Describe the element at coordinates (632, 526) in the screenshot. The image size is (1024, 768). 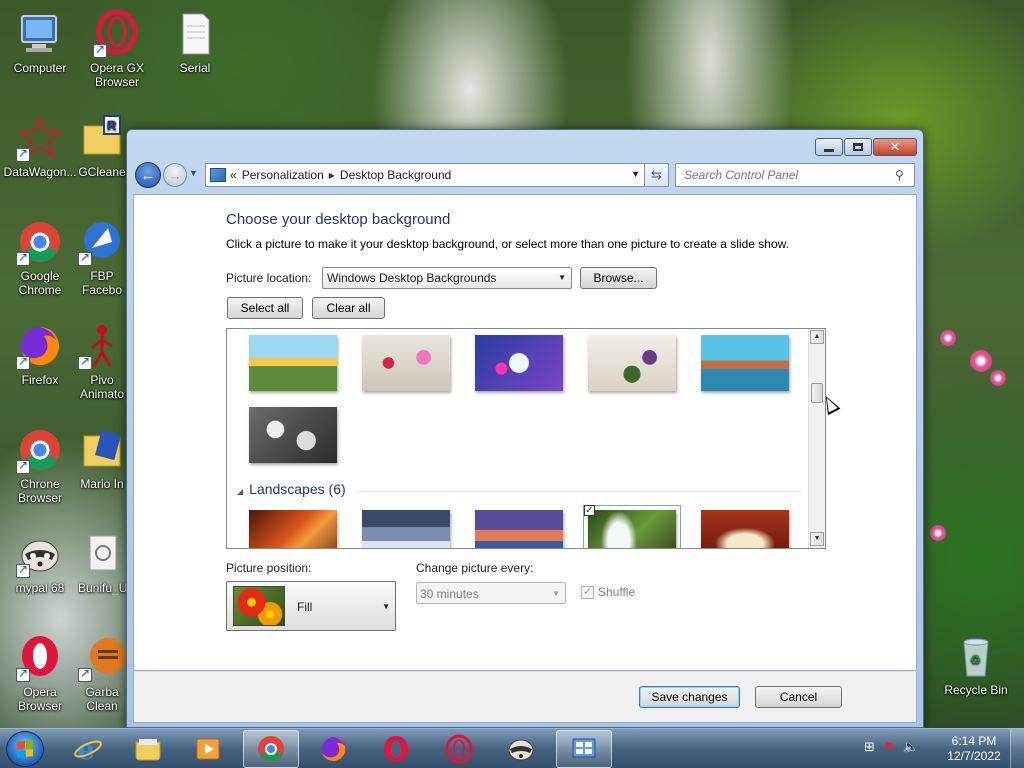
I see `wallpaper-thumbnail-selected` at that location.